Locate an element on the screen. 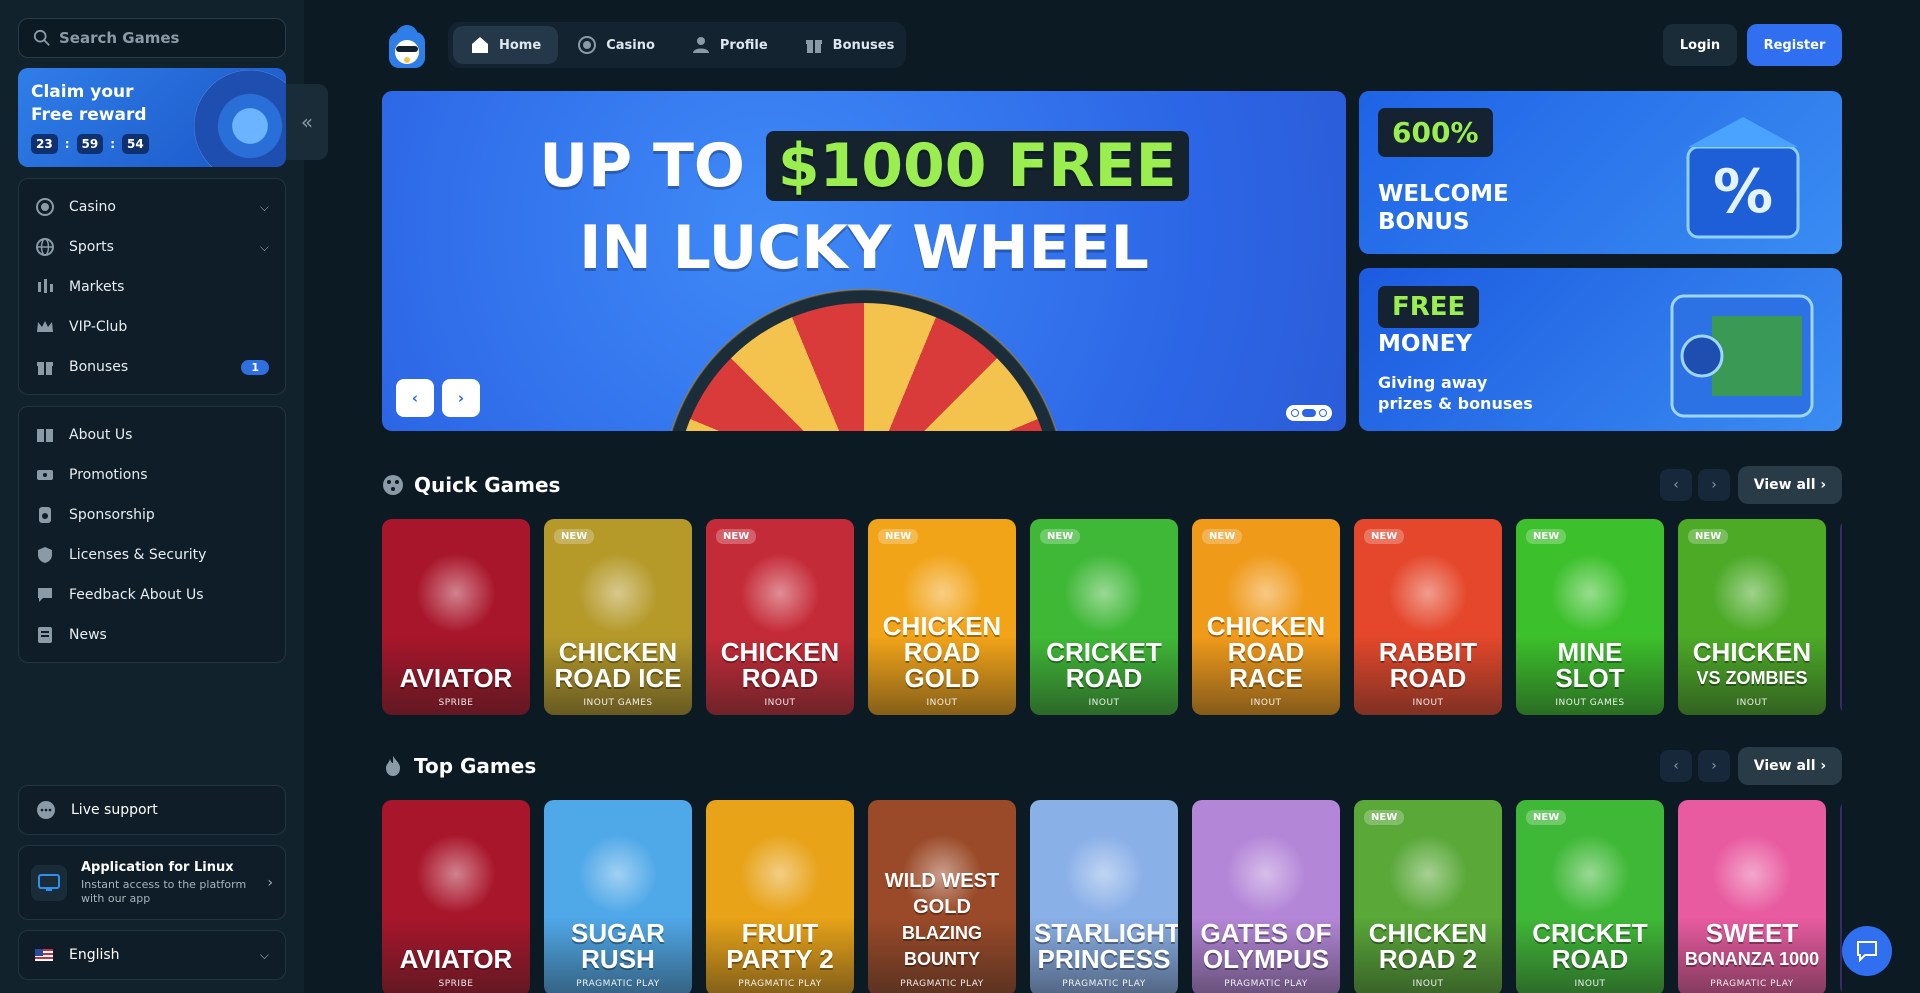 Image resolution: width=1920 pixels, height=993 pixels. ticket-icon is located at coordinates (45, 475).